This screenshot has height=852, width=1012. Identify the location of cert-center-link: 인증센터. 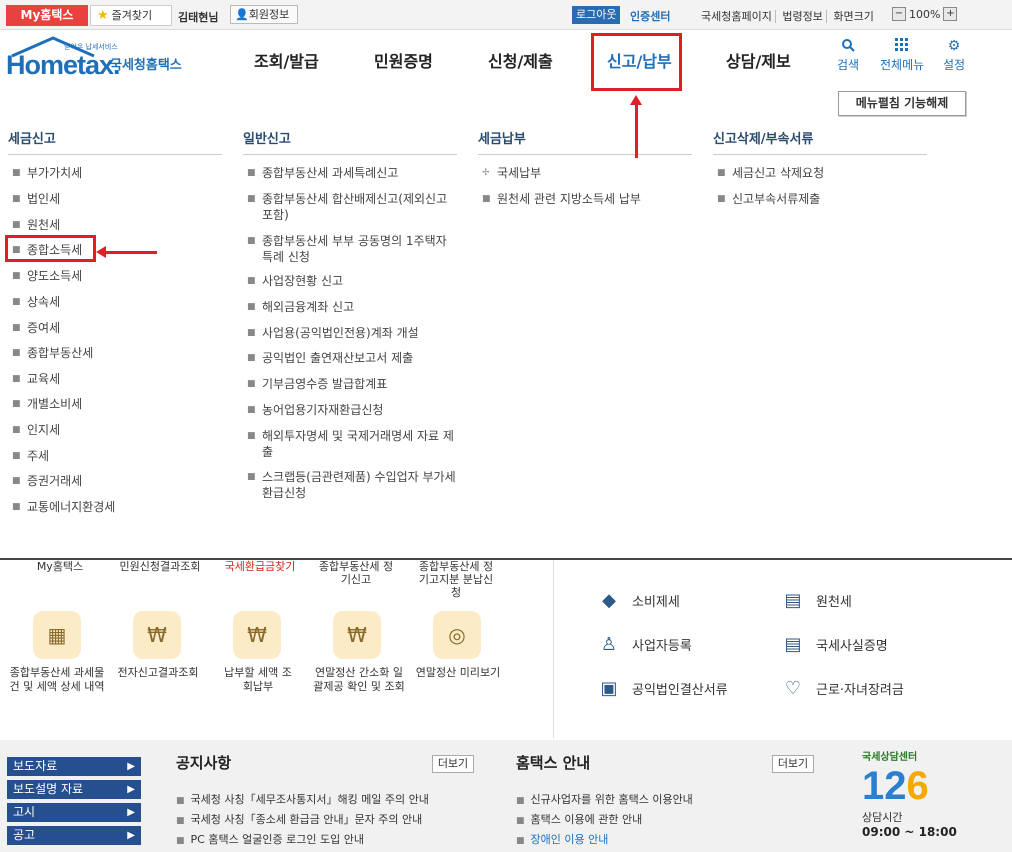
(650, 16).